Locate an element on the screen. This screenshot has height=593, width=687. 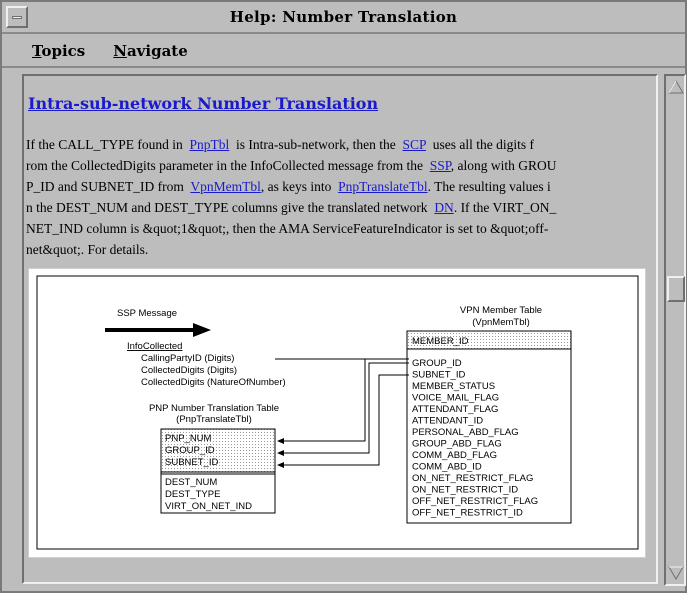
window-menu-button is located at coordinates (17, 17).